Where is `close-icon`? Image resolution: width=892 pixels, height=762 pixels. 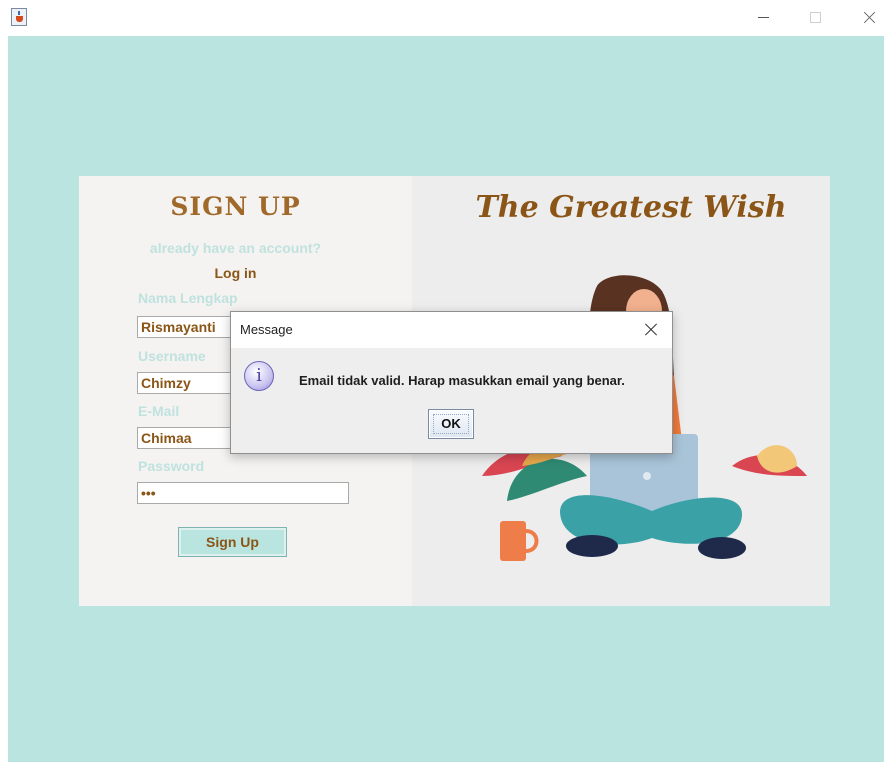 close-icon is located at coordinates (869, 18).